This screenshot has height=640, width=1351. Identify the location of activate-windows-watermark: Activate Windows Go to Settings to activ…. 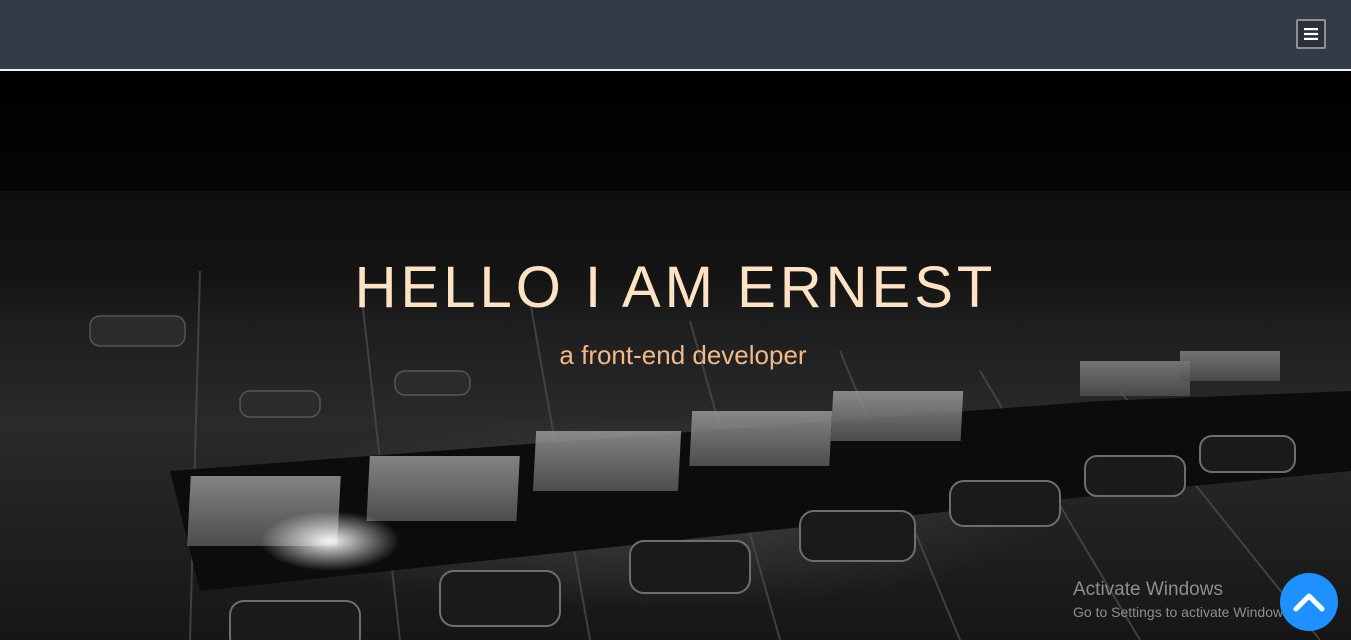
(1183, 601).